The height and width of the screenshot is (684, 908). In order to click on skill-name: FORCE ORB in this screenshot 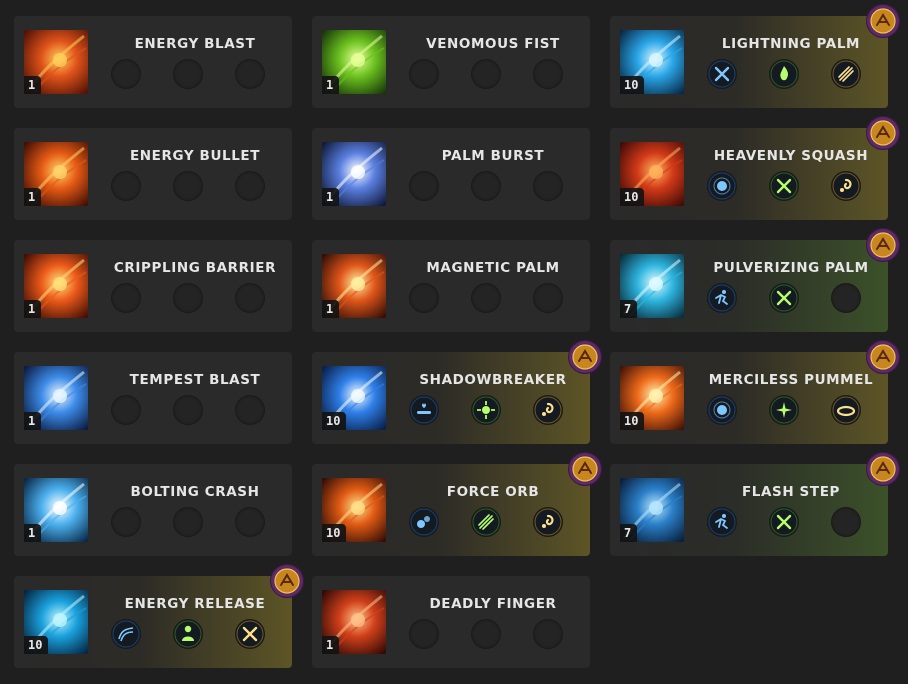, I will do `click(493, 492)`.